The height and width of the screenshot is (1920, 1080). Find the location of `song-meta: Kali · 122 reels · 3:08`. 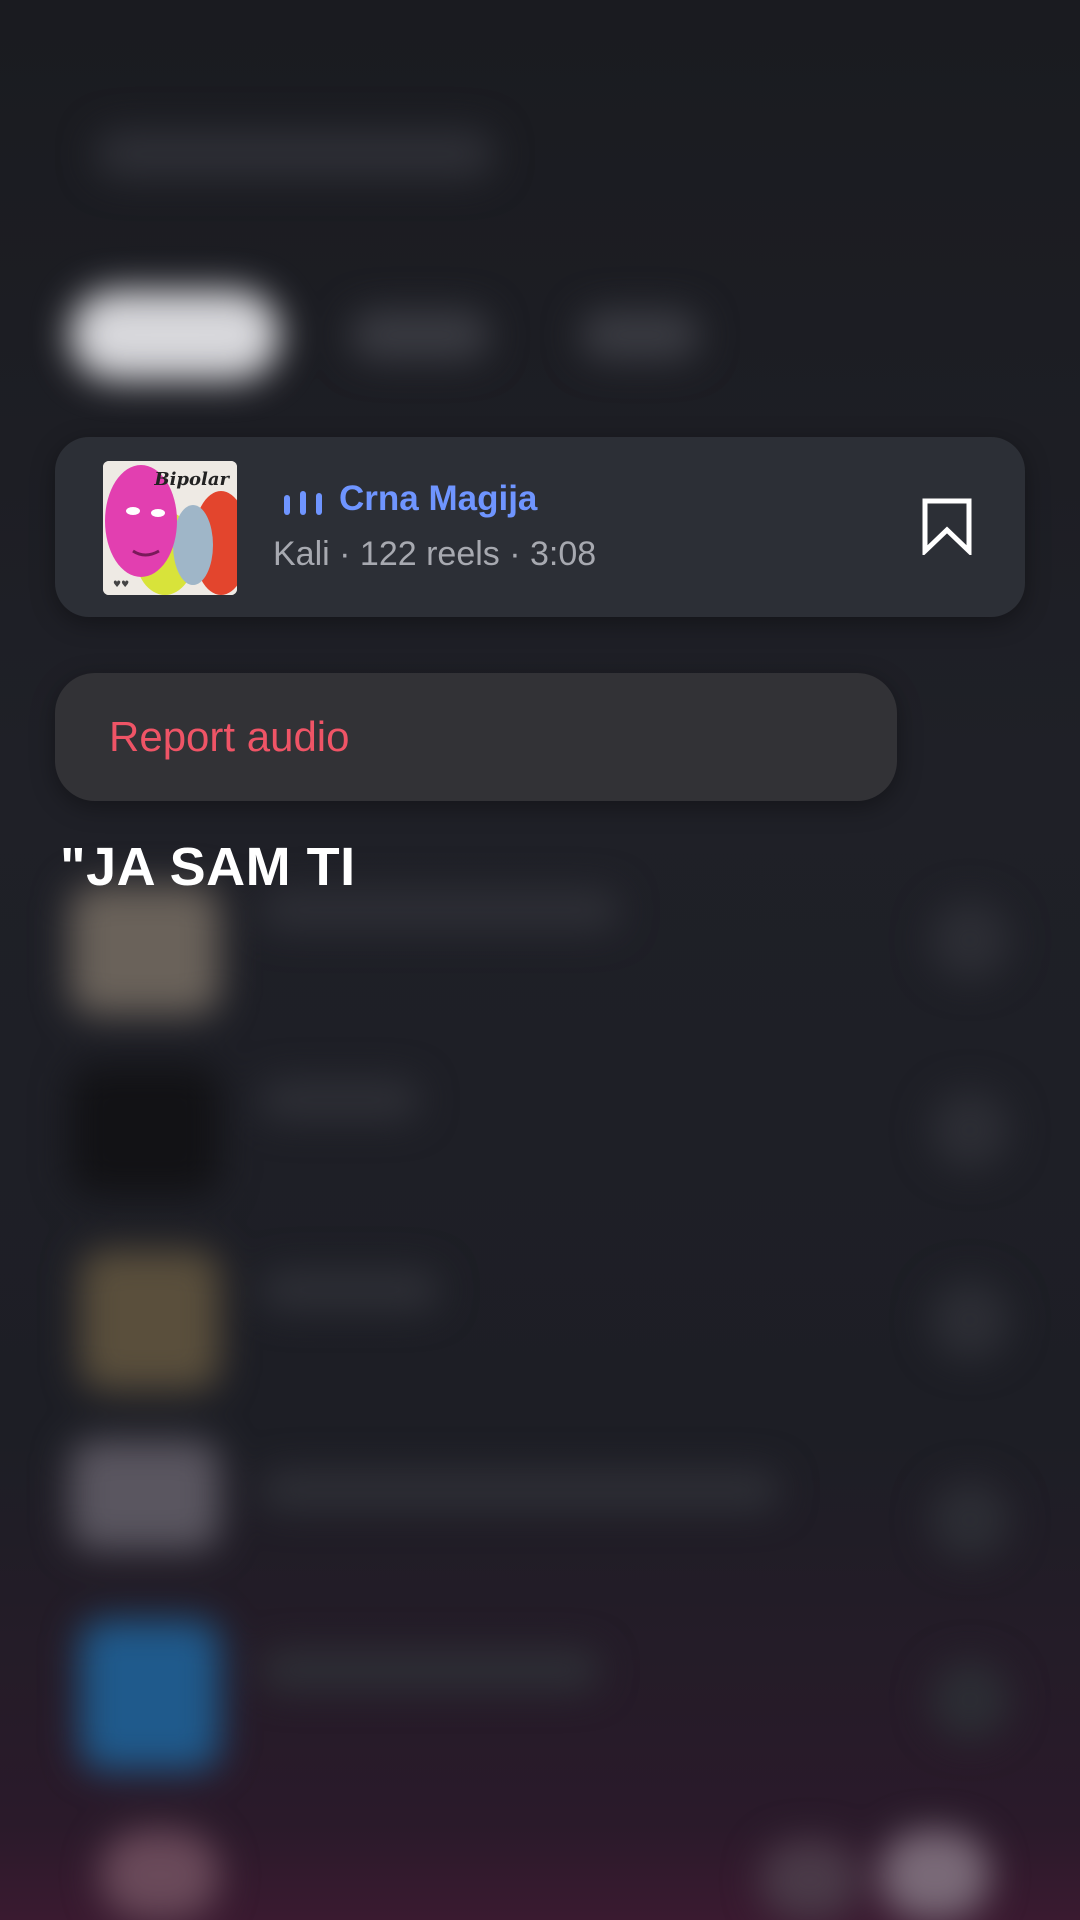

song-meta: Kali · 122 reels · 3:08 is located at coordinates (435, 554).